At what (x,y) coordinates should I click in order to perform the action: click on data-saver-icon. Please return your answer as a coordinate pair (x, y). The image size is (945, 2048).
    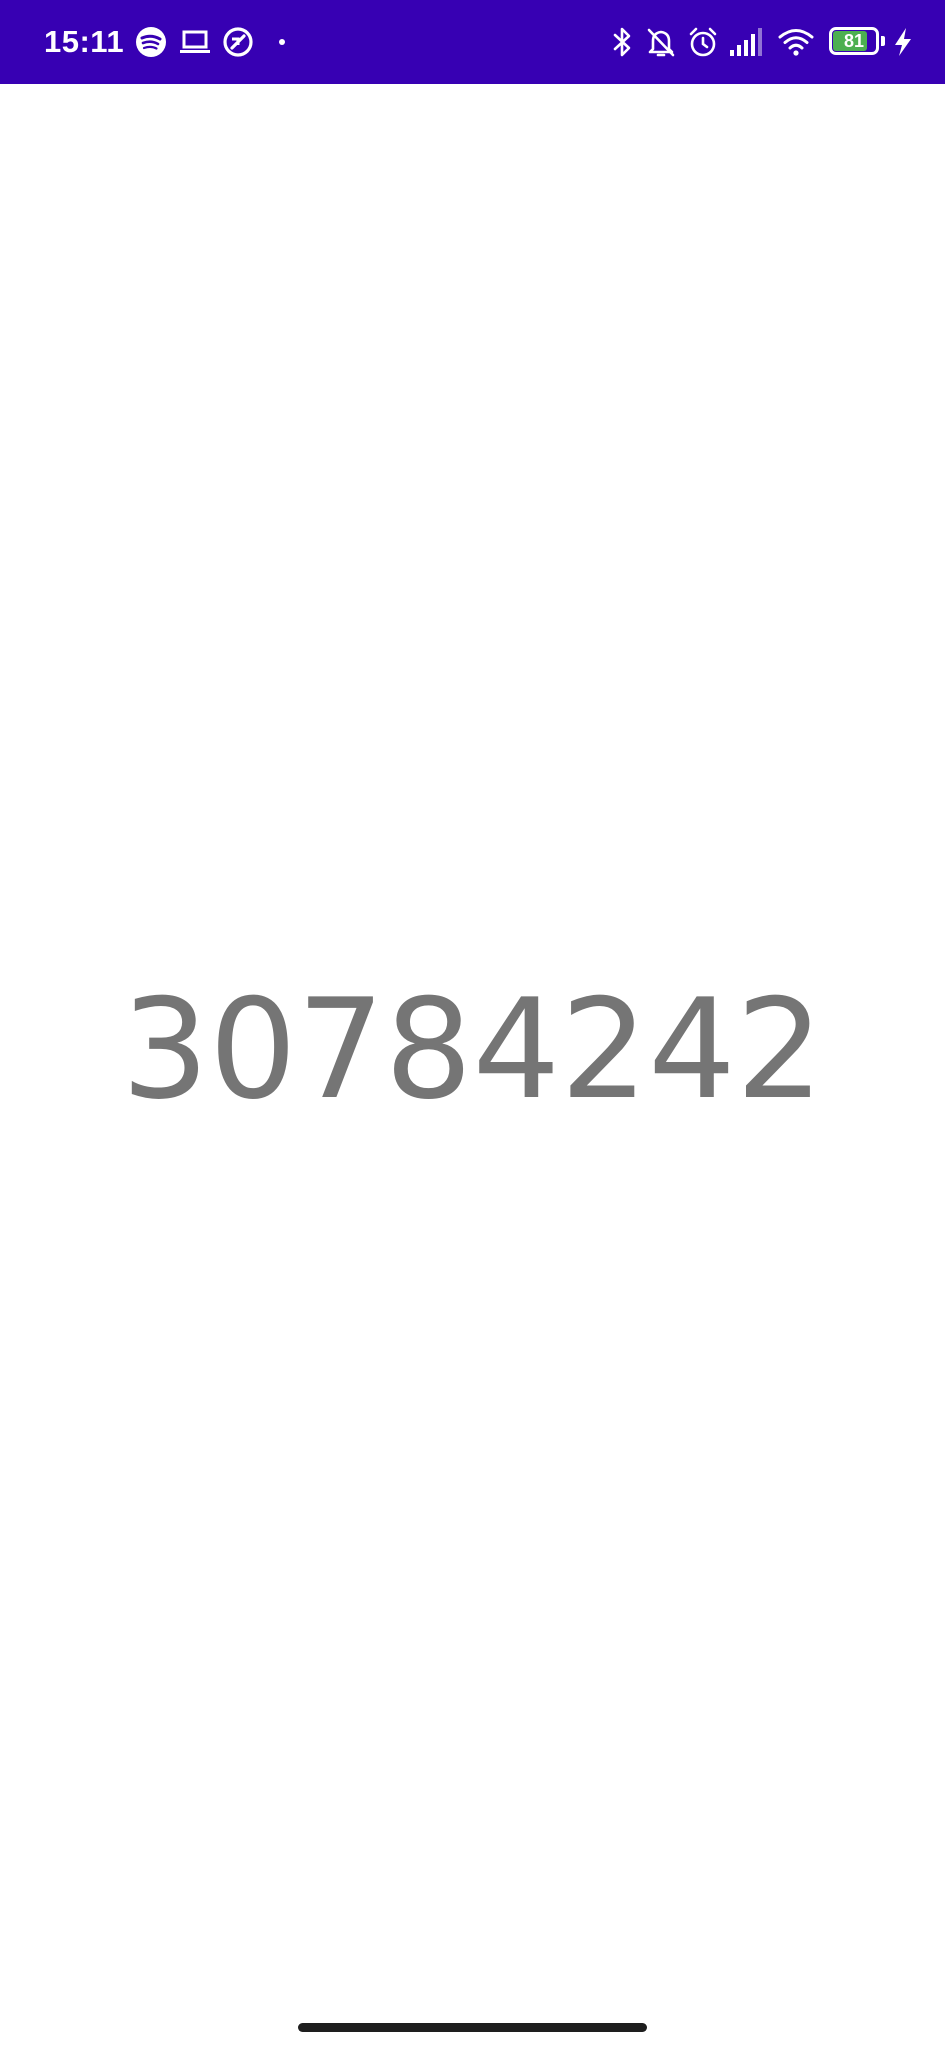
    Looking at the image, I should click on (238, 42).